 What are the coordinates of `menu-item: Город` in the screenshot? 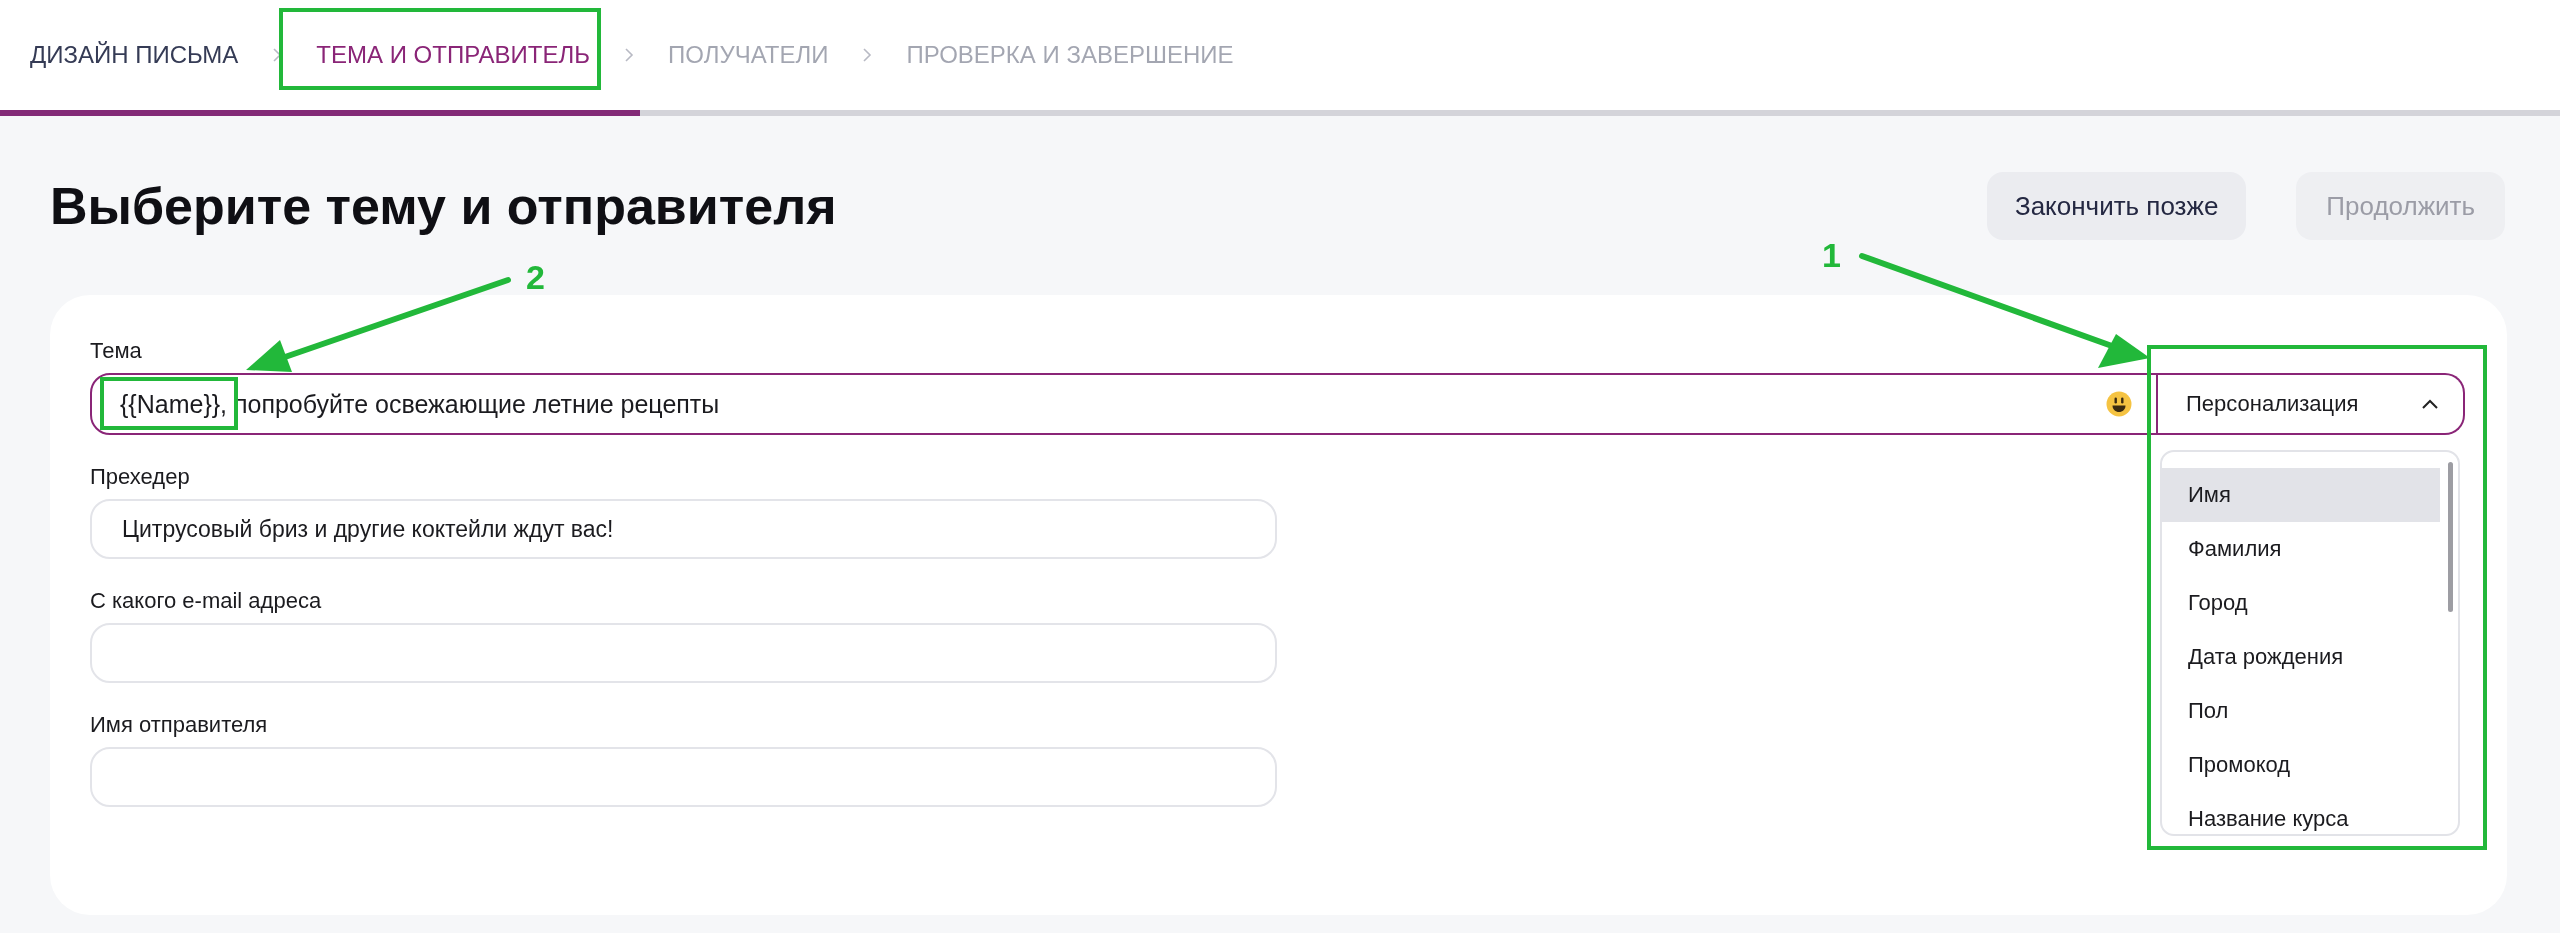 It's located at (2301, 603).